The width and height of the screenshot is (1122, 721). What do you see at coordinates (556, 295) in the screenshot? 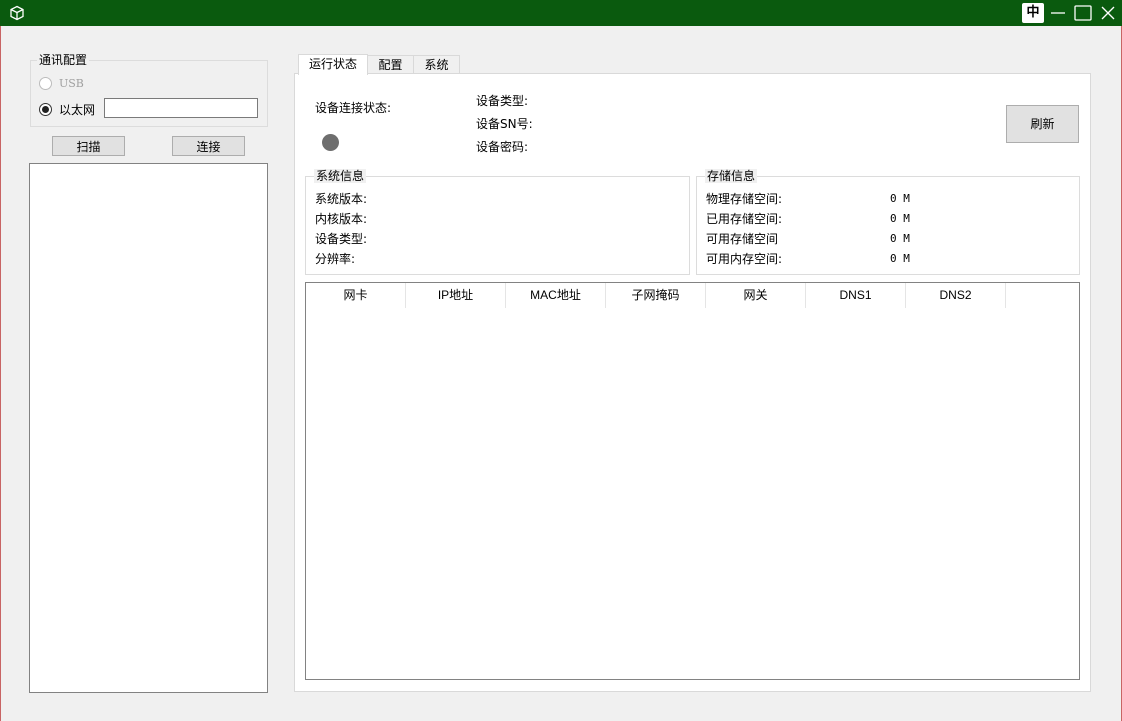
I see `column-header-mac: MAC地址` at bounding box center [556, 295].